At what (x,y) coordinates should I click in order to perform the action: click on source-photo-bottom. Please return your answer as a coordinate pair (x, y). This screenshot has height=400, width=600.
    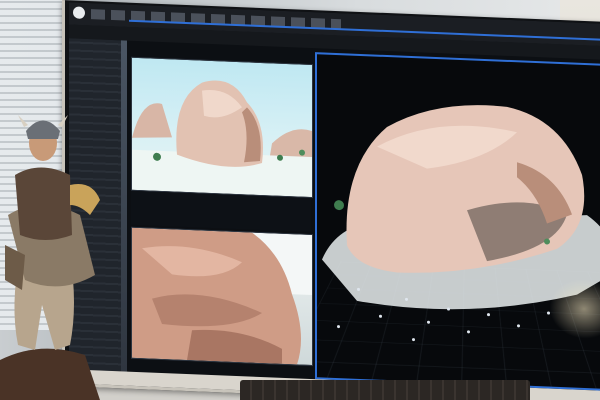
    Looking at the image, I should click on (222, 296).